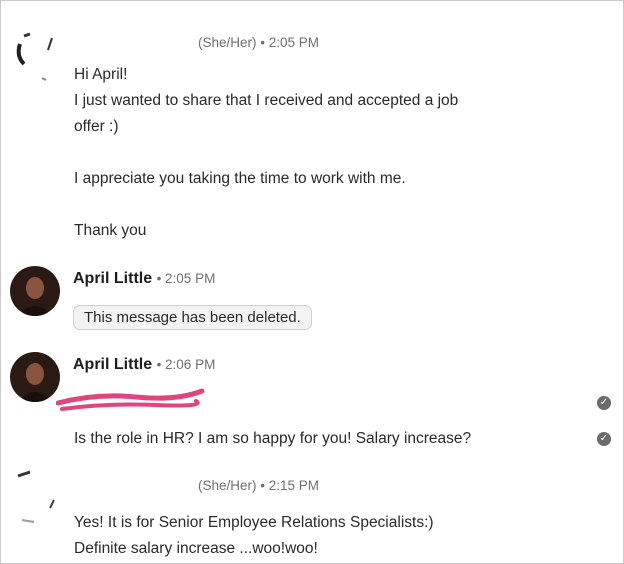 Image resolution: width=624 pixels, height=564 pixels. Describe the element at coordinates (259, 485) in the screenshot. I see `message-meta: (She/Her) • 2:15 PM` at that location.